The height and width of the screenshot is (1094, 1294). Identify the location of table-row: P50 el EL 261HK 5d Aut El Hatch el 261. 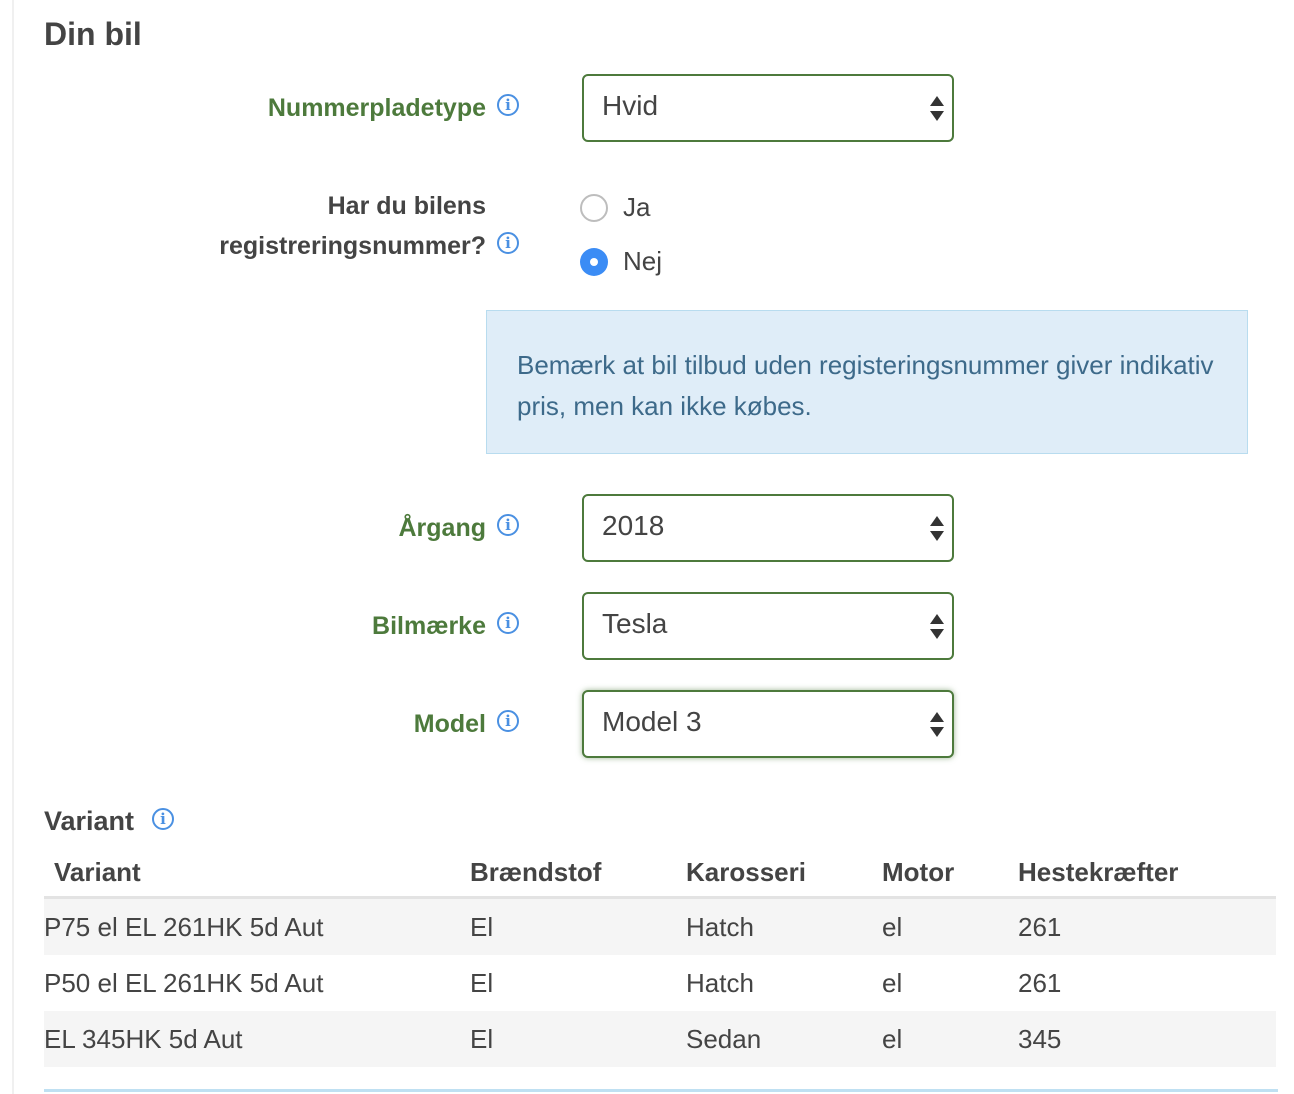
(660, 983).